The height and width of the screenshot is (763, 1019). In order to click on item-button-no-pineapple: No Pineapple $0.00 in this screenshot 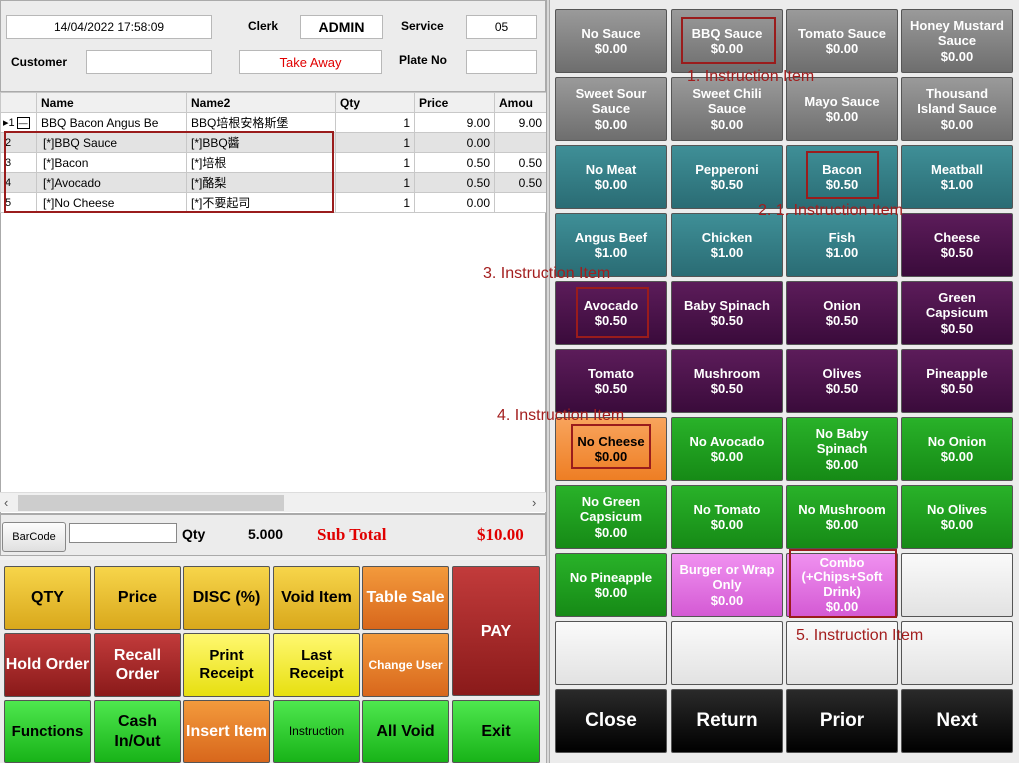, I will do `click(611, 585)`.